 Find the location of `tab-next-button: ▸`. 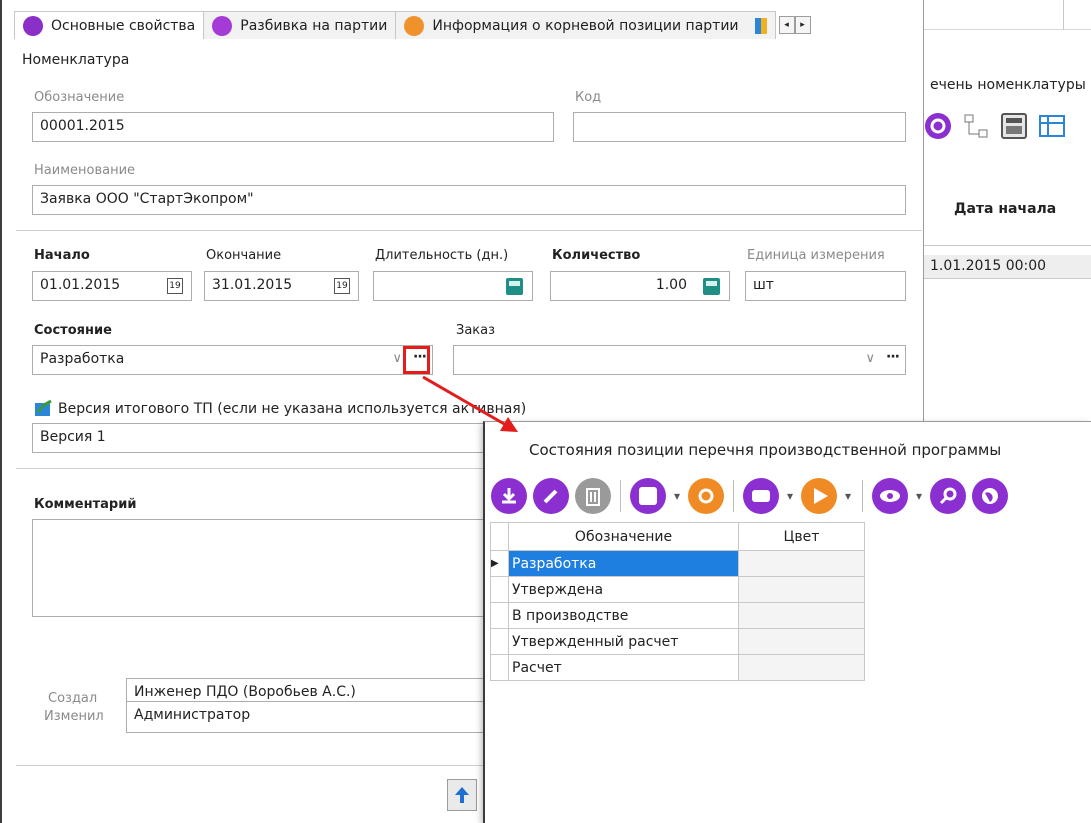

tab-next-button: ▸ is located at coordinates (802, 25).